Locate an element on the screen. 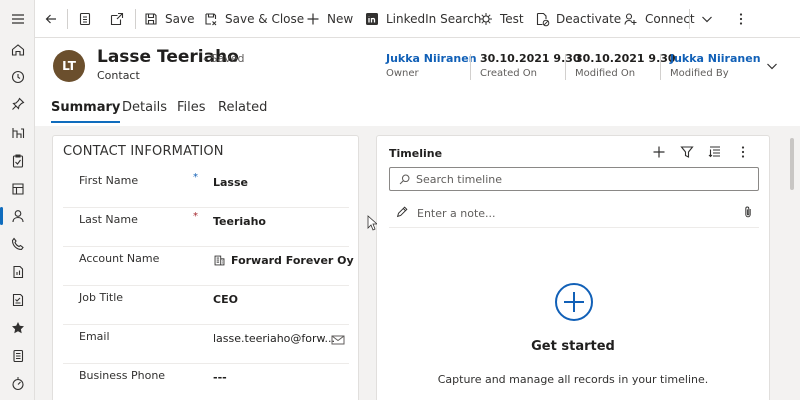 This screenshot has height=400, width=800. left-navigation-rail is located at coordinates (17, 200).